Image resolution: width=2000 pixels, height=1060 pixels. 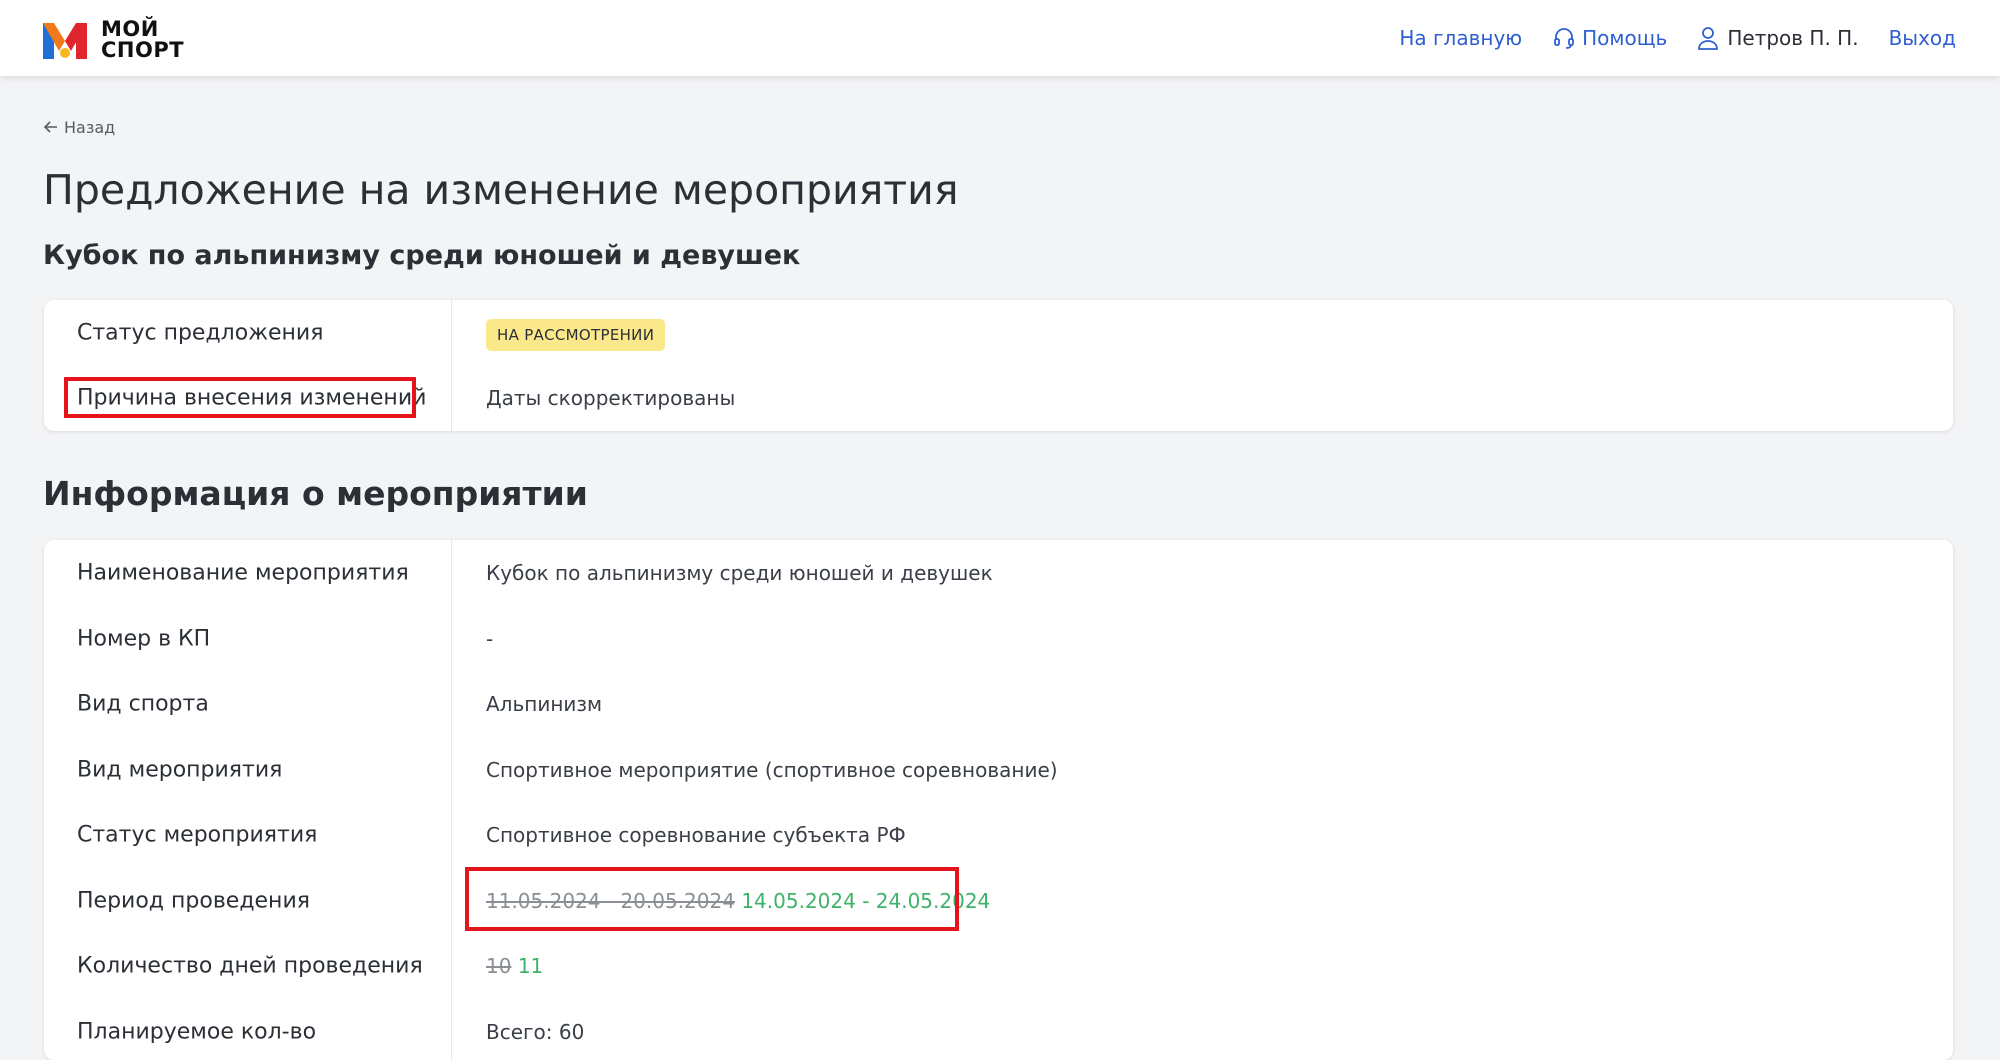 What do you see at coordinates (1677, 38) in the screenshot?
I see `header-nav: На главную Помощь Петров П. П. Выход` at bounding box center [1677, 38].